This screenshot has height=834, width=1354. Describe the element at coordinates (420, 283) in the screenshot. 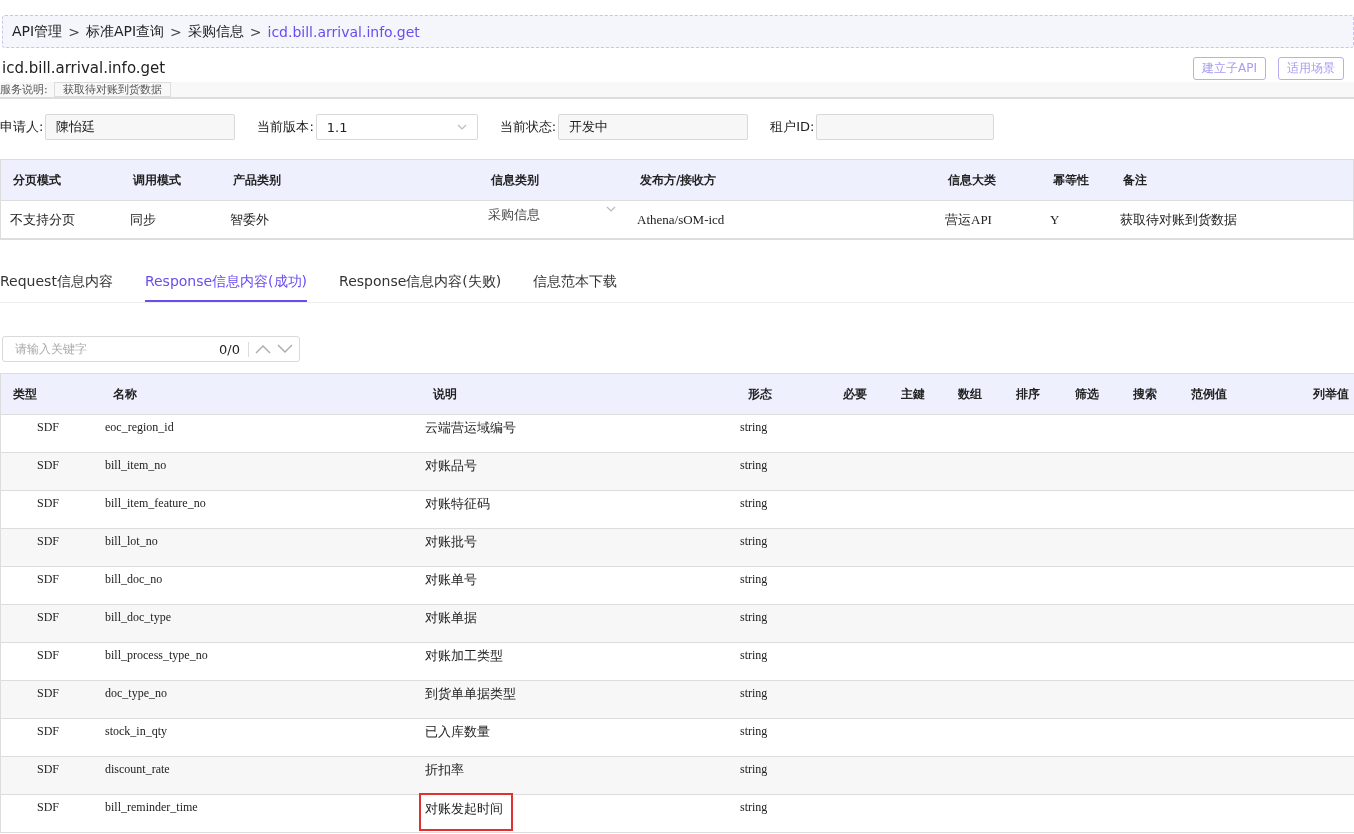

I see `tab: Response信息内容(失败)` at that location.